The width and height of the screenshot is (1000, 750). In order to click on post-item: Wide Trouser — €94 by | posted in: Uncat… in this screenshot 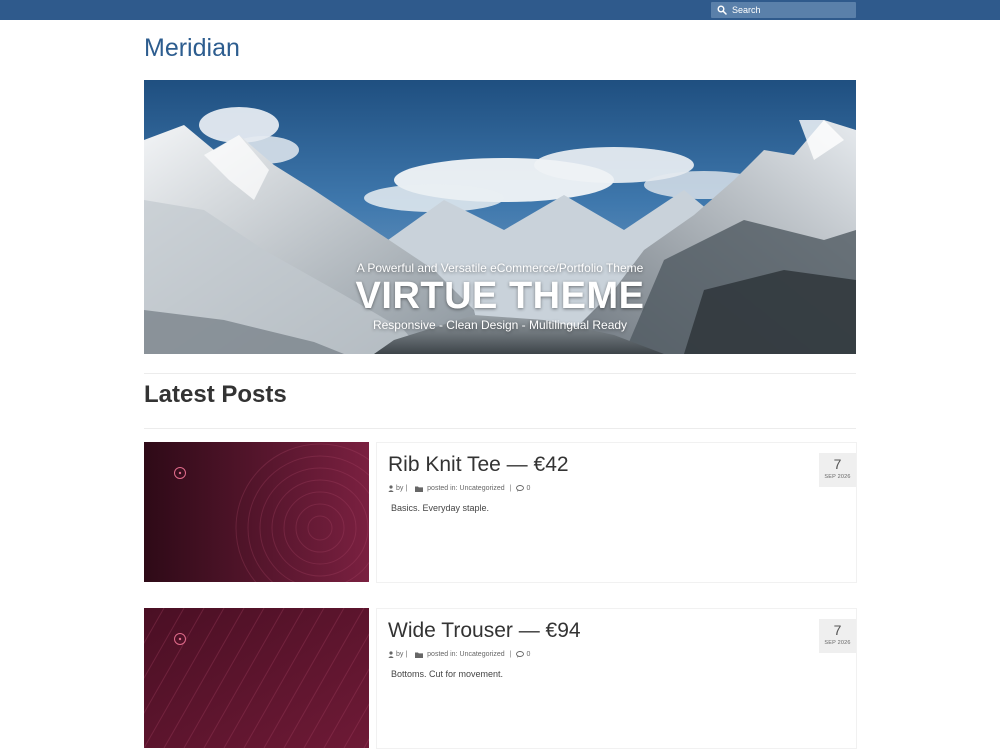, I will do `click(500, 678)`.